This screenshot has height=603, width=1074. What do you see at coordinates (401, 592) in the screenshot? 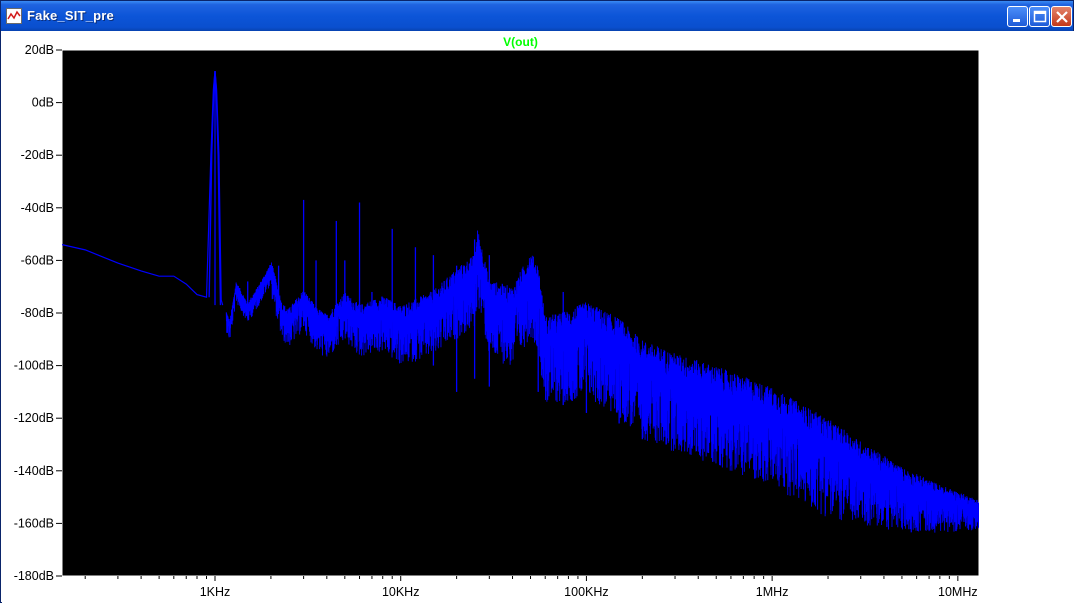
I see `x-tick-label: 10KHz` at bounding box center [401, 592].